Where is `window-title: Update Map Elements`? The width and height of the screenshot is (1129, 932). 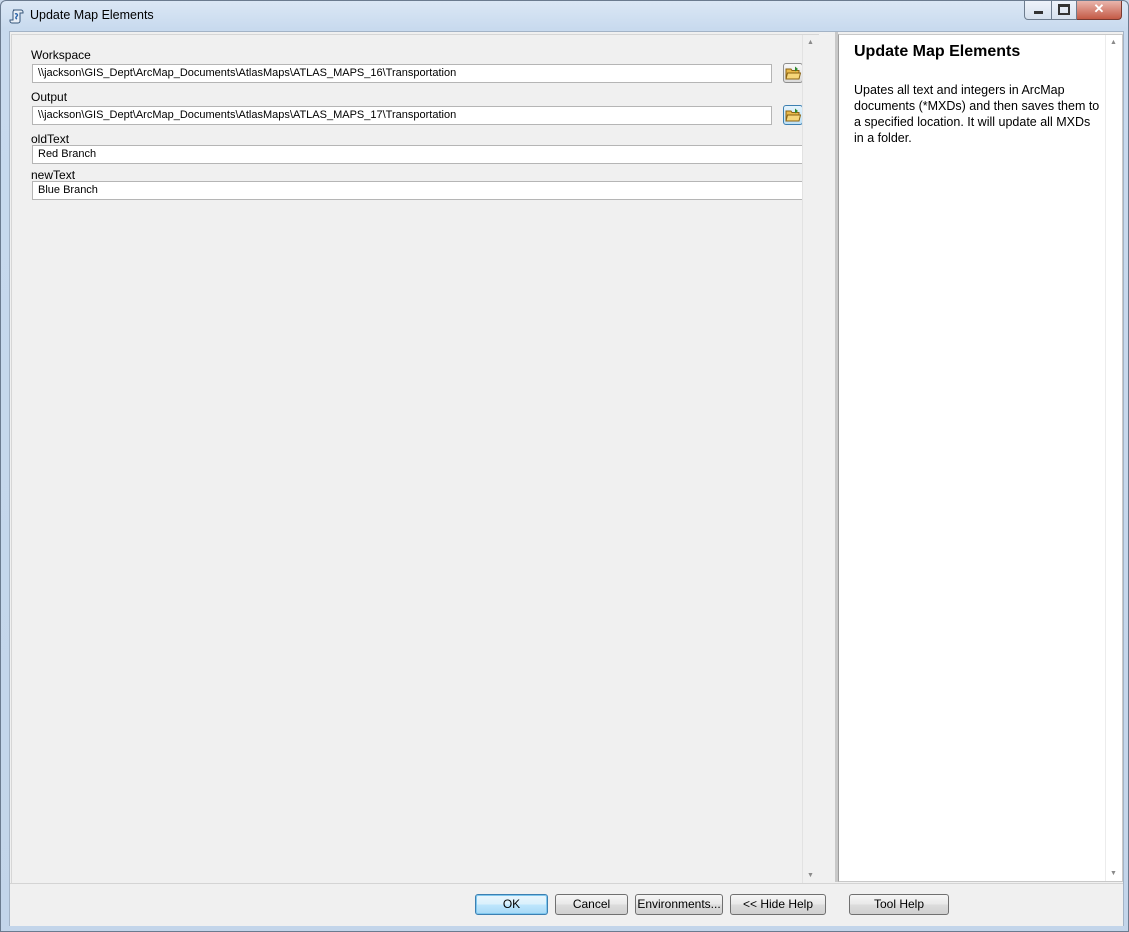 window-title: Update Map Elements is located at coordinates (92, 15).